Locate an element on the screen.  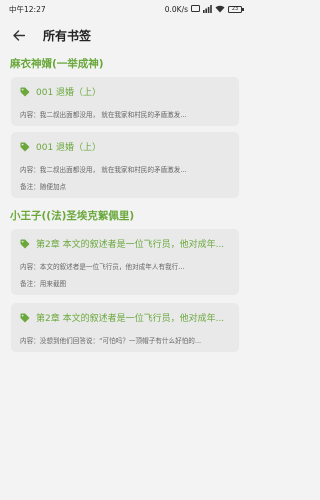
status-bar: 中午12:27 0.0K/s 23 is located at coordinates (125, 9).